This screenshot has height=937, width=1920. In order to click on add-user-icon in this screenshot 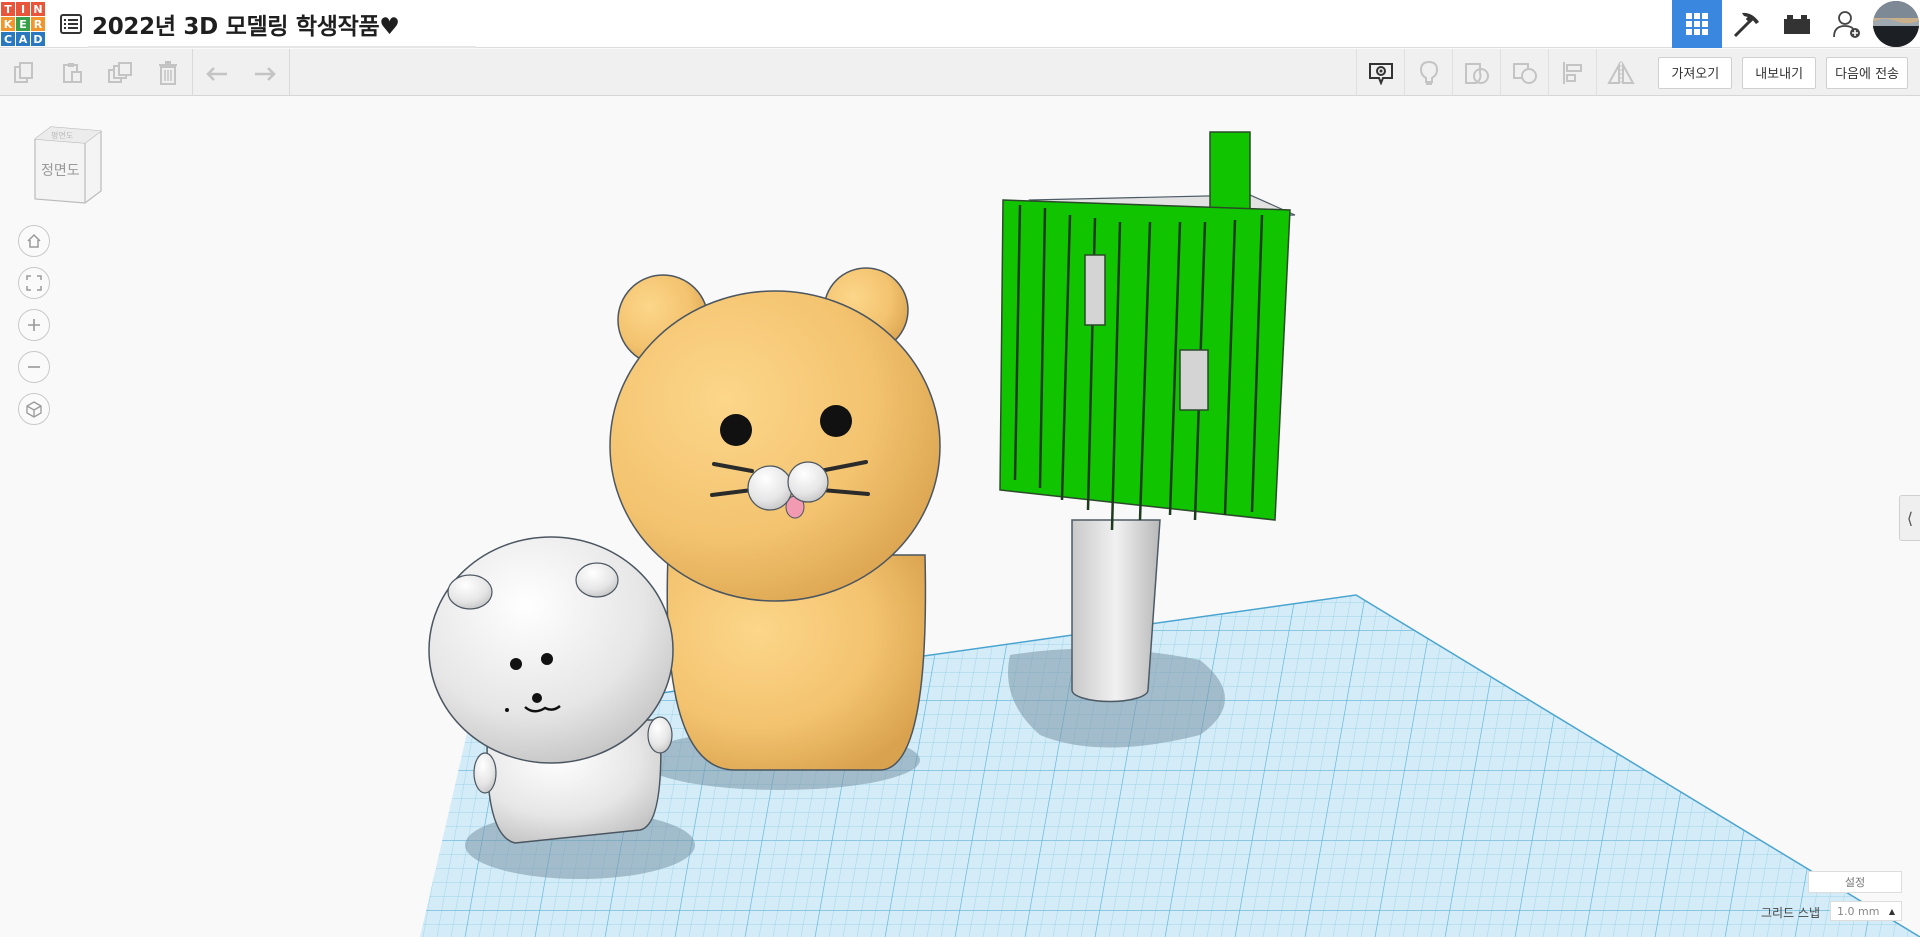, I will do `click(1847, 24)`.